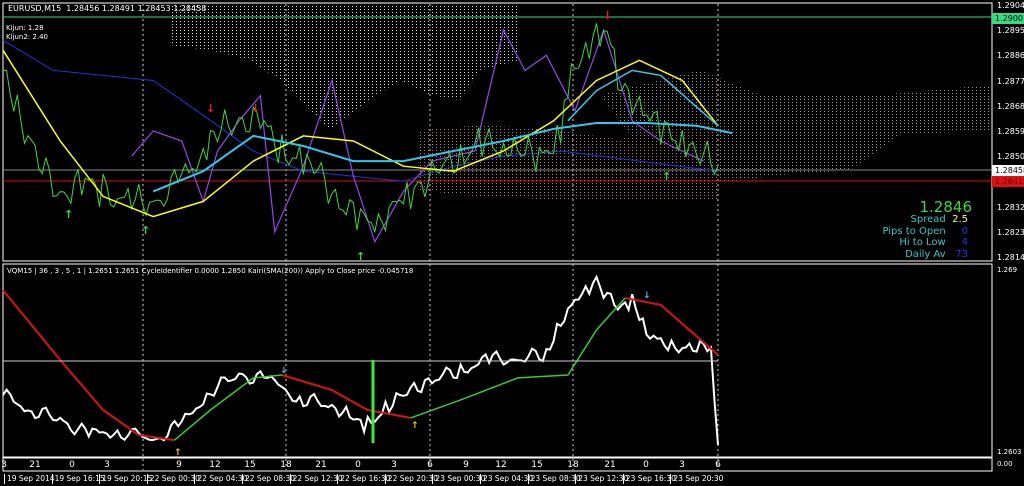 The height and width of the screenshot is (486, 1024). I want to click on date-label: 22 Sep 08:30, so click(268, 479).